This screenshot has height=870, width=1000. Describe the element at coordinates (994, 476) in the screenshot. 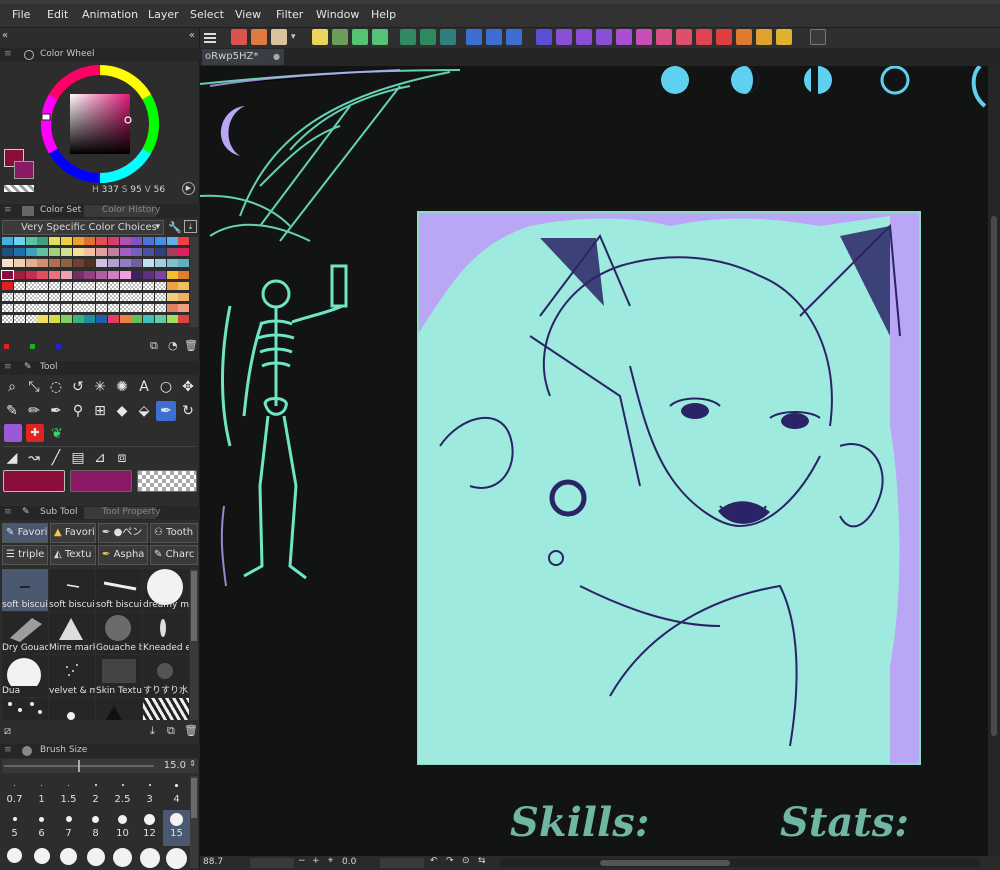

I see `scroll-thumb` at that location.